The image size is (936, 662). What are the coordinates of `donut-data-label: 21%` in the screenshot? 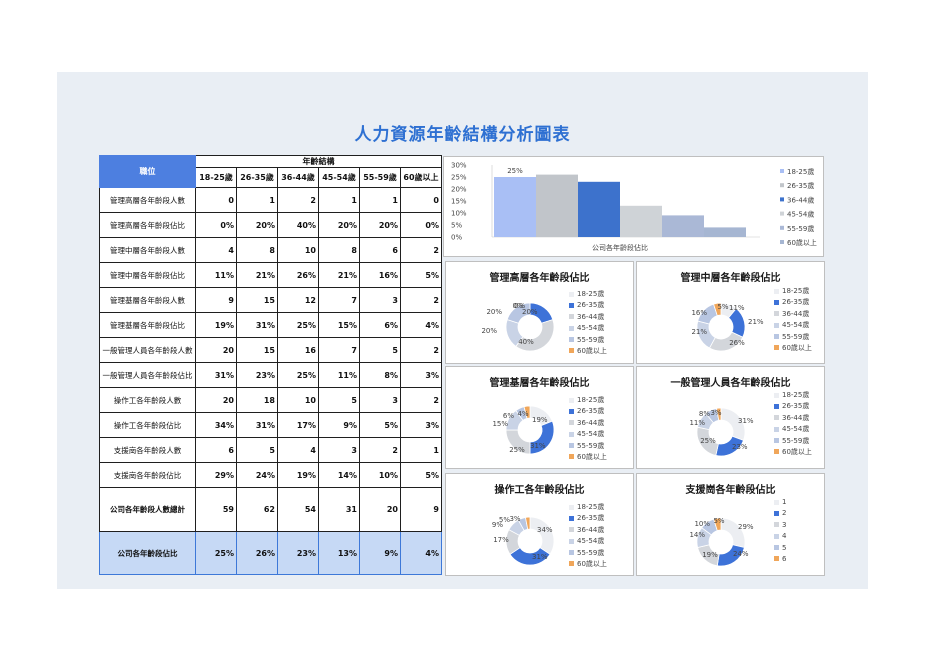 It's located at (699, 332).